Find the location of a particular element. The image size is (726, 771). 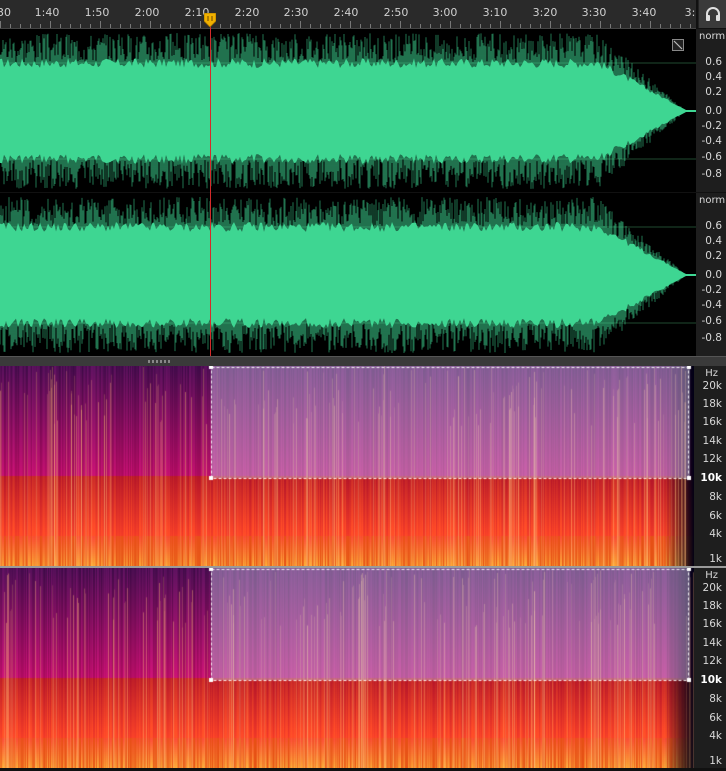

time-tick-label: 2:30 is located at coordinates (296, 12).